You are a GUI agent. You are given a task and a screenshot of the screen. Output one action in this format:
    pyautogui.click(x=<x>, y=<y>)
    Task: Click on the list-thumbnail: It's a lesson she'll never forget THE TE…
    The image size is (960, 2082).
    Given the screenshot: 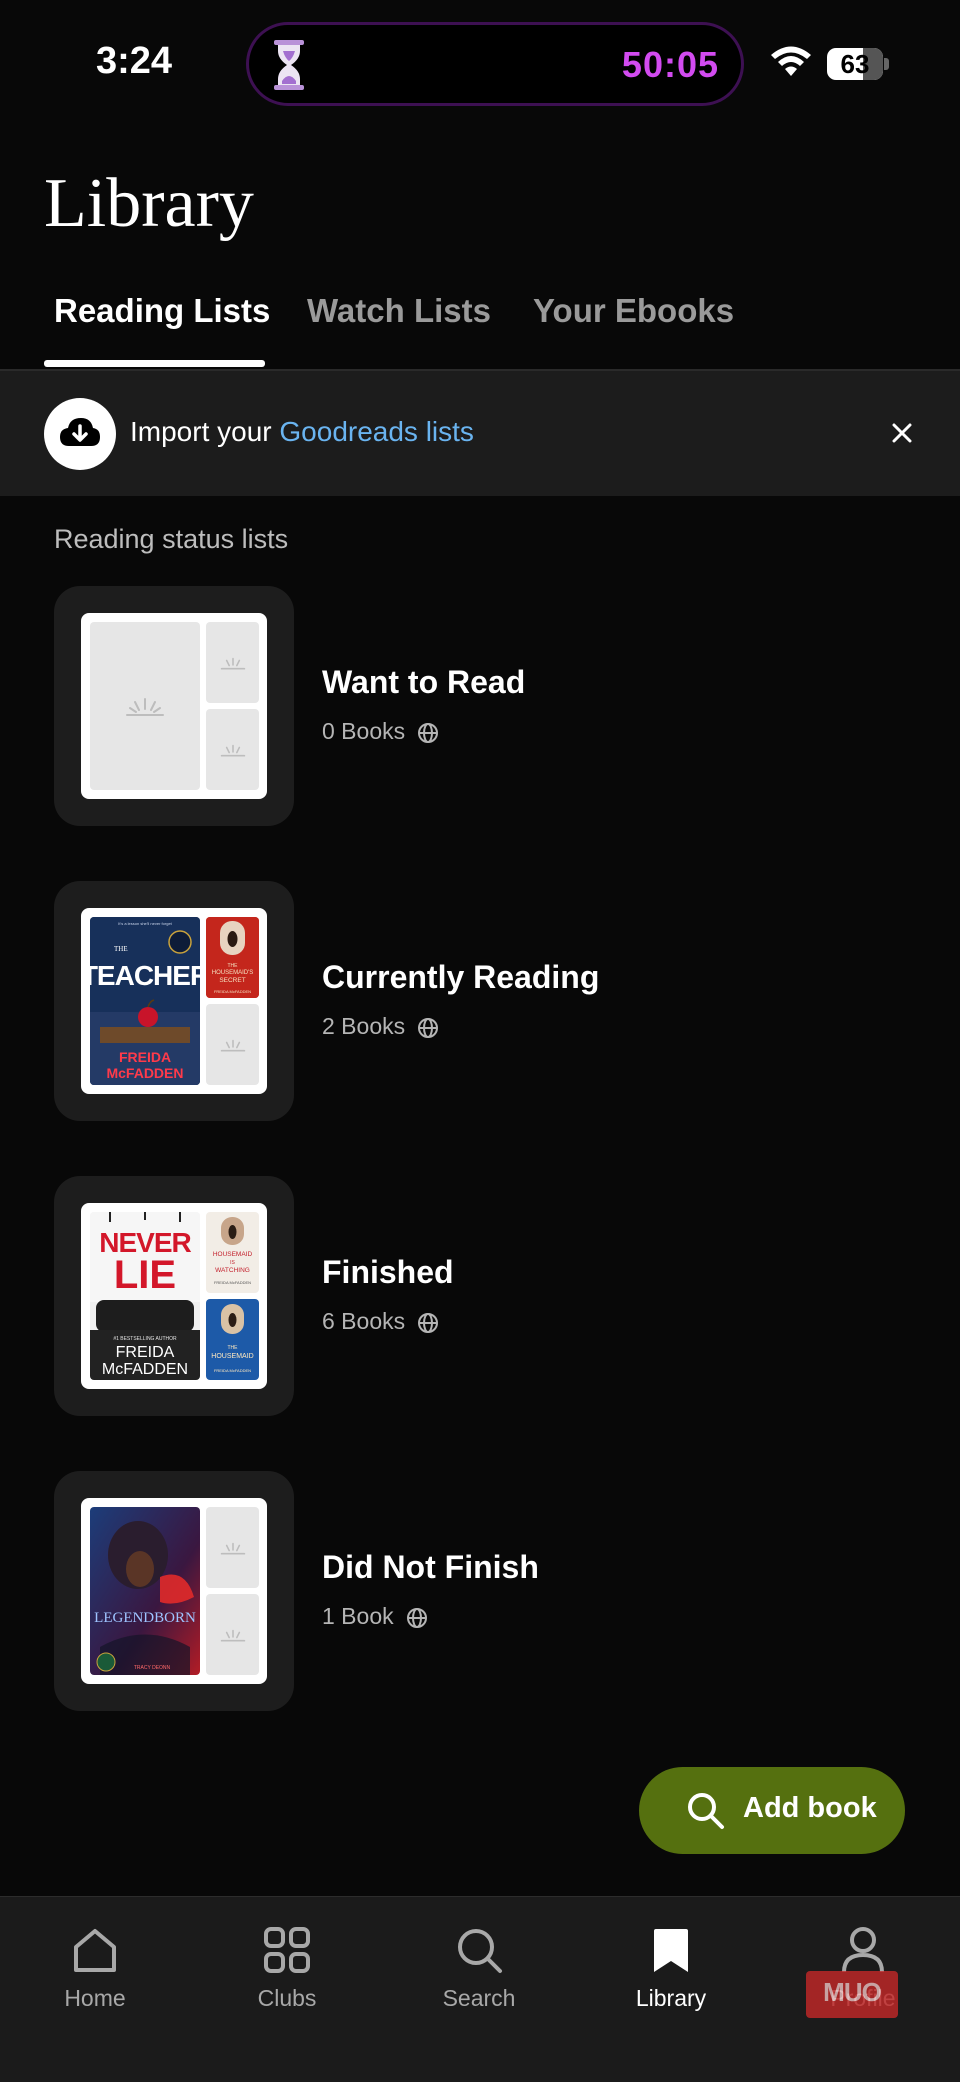 What is the action you would take?
    pyautogui.click(x=174, y=1001)
    